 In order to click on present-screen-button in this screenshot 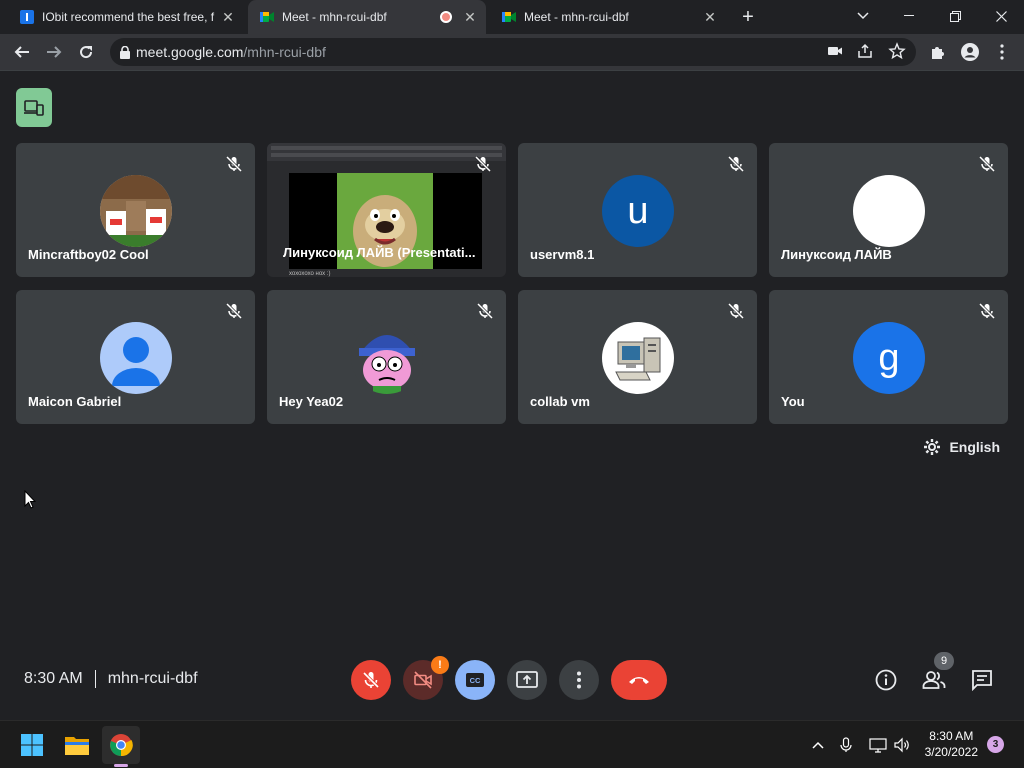, I will do `click(527, 680)`.